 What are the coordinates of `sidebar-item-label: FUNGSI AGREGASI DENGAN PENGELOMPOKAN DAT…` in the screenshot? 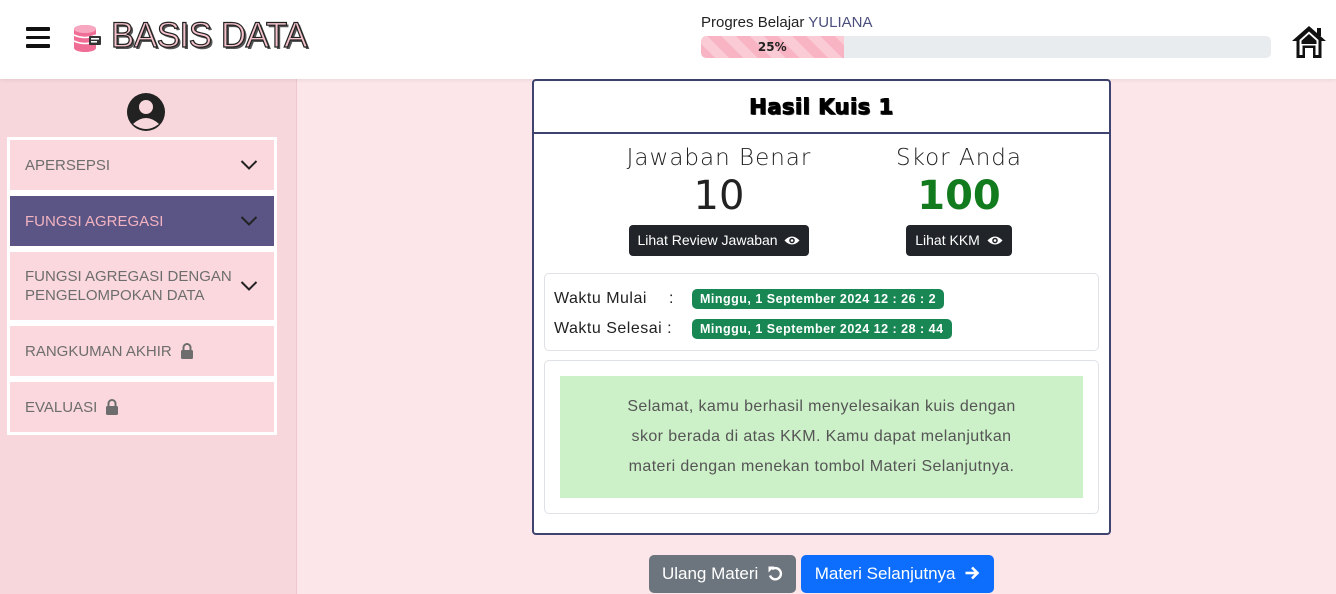 It's located at (128, 286).